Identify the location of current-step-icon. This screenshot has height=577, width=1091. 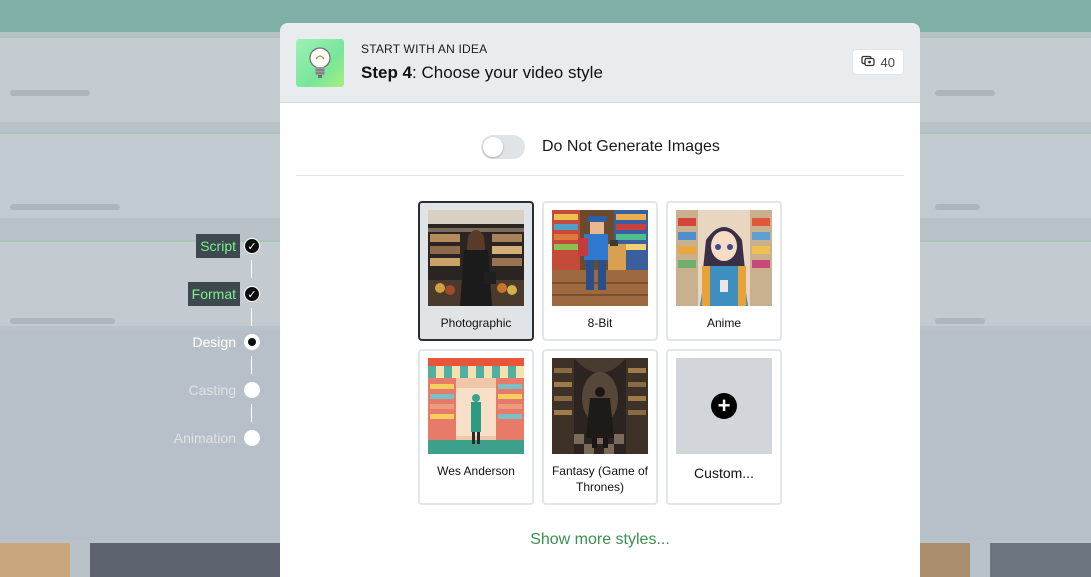
(252, 342).